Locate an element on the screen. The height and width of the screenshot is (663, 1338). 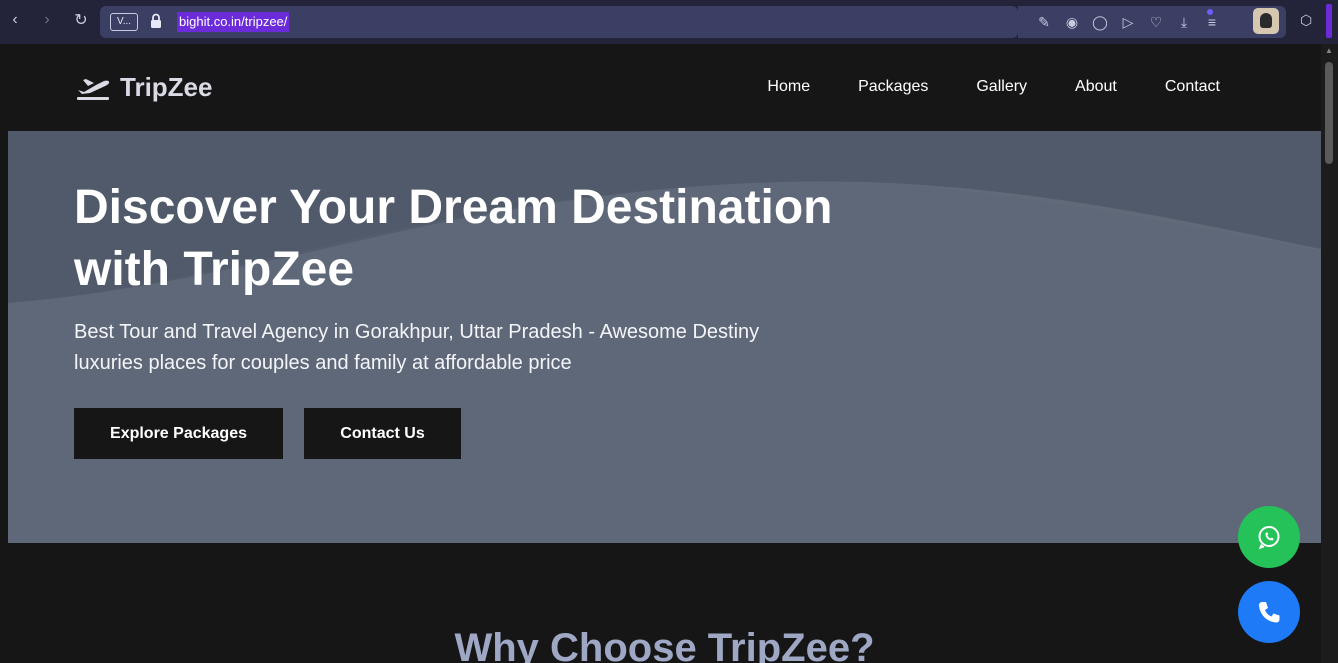
nav-home: Home is located at coordinates (788, 87).